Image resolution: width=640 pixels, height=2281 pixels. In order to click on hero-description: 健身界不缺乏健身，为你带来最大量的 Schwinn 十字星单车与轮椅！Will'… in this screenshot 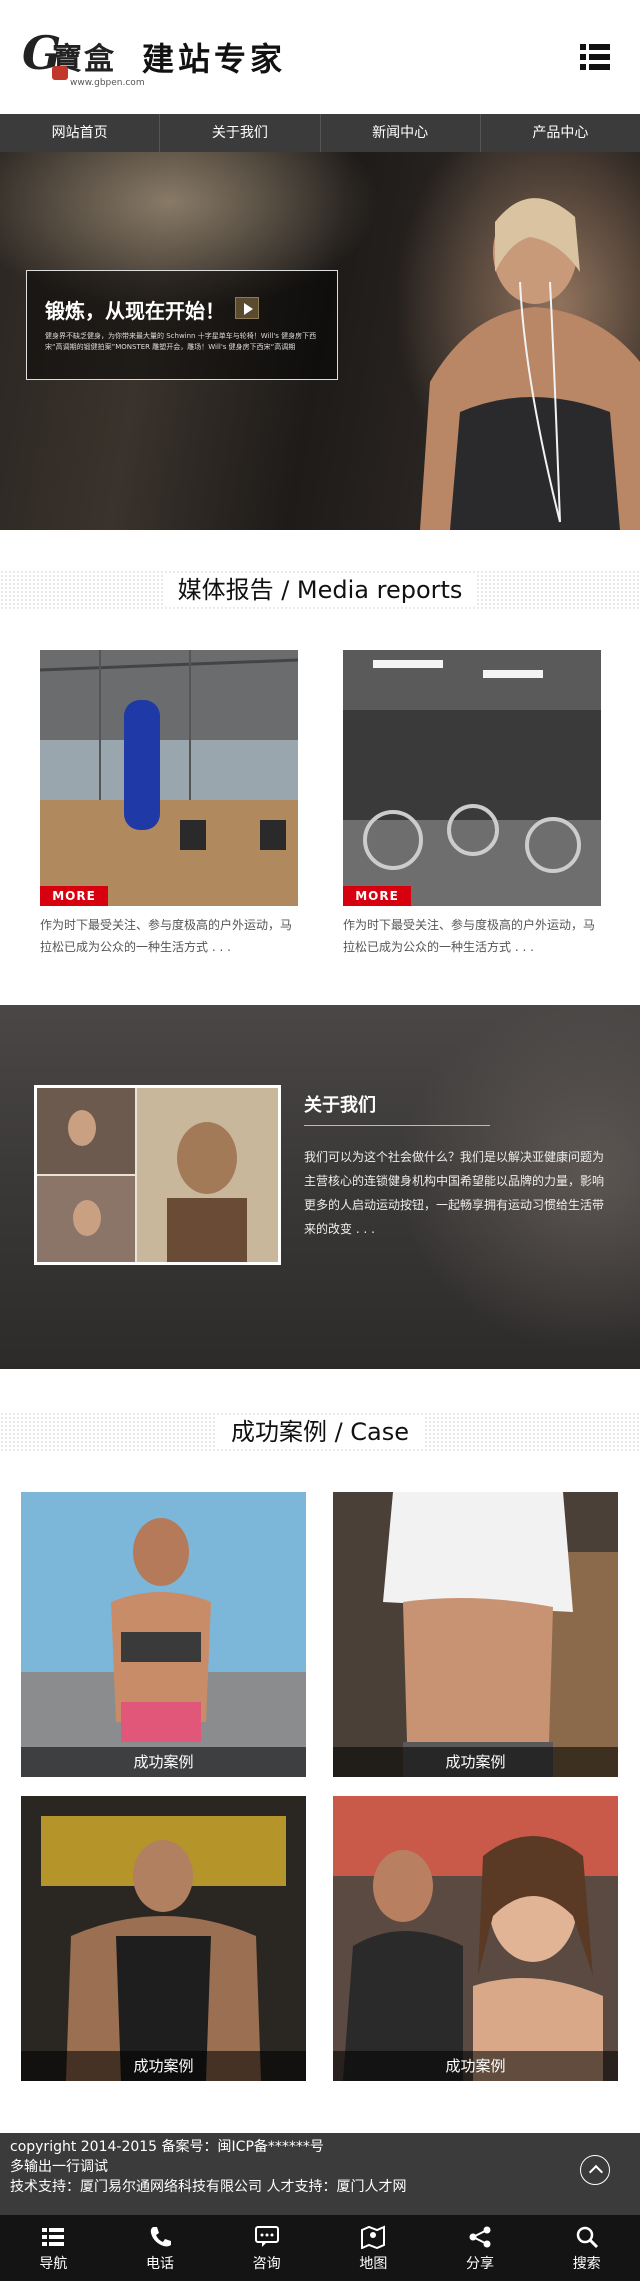, I will do `click(181, 341)`.